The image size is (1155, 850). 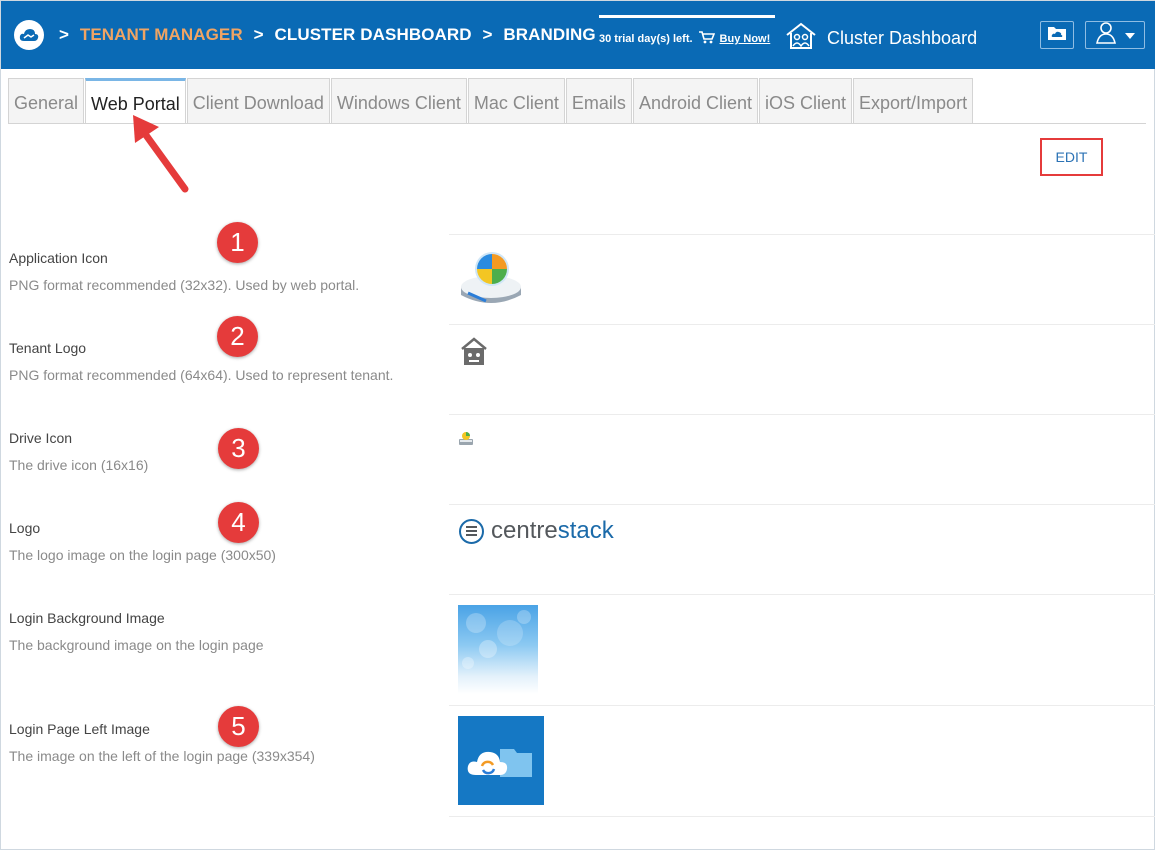 What do you see at coordinates (801, 38) in the screenshot?
I see `house-people-icon` at bounding box center [801, 38].